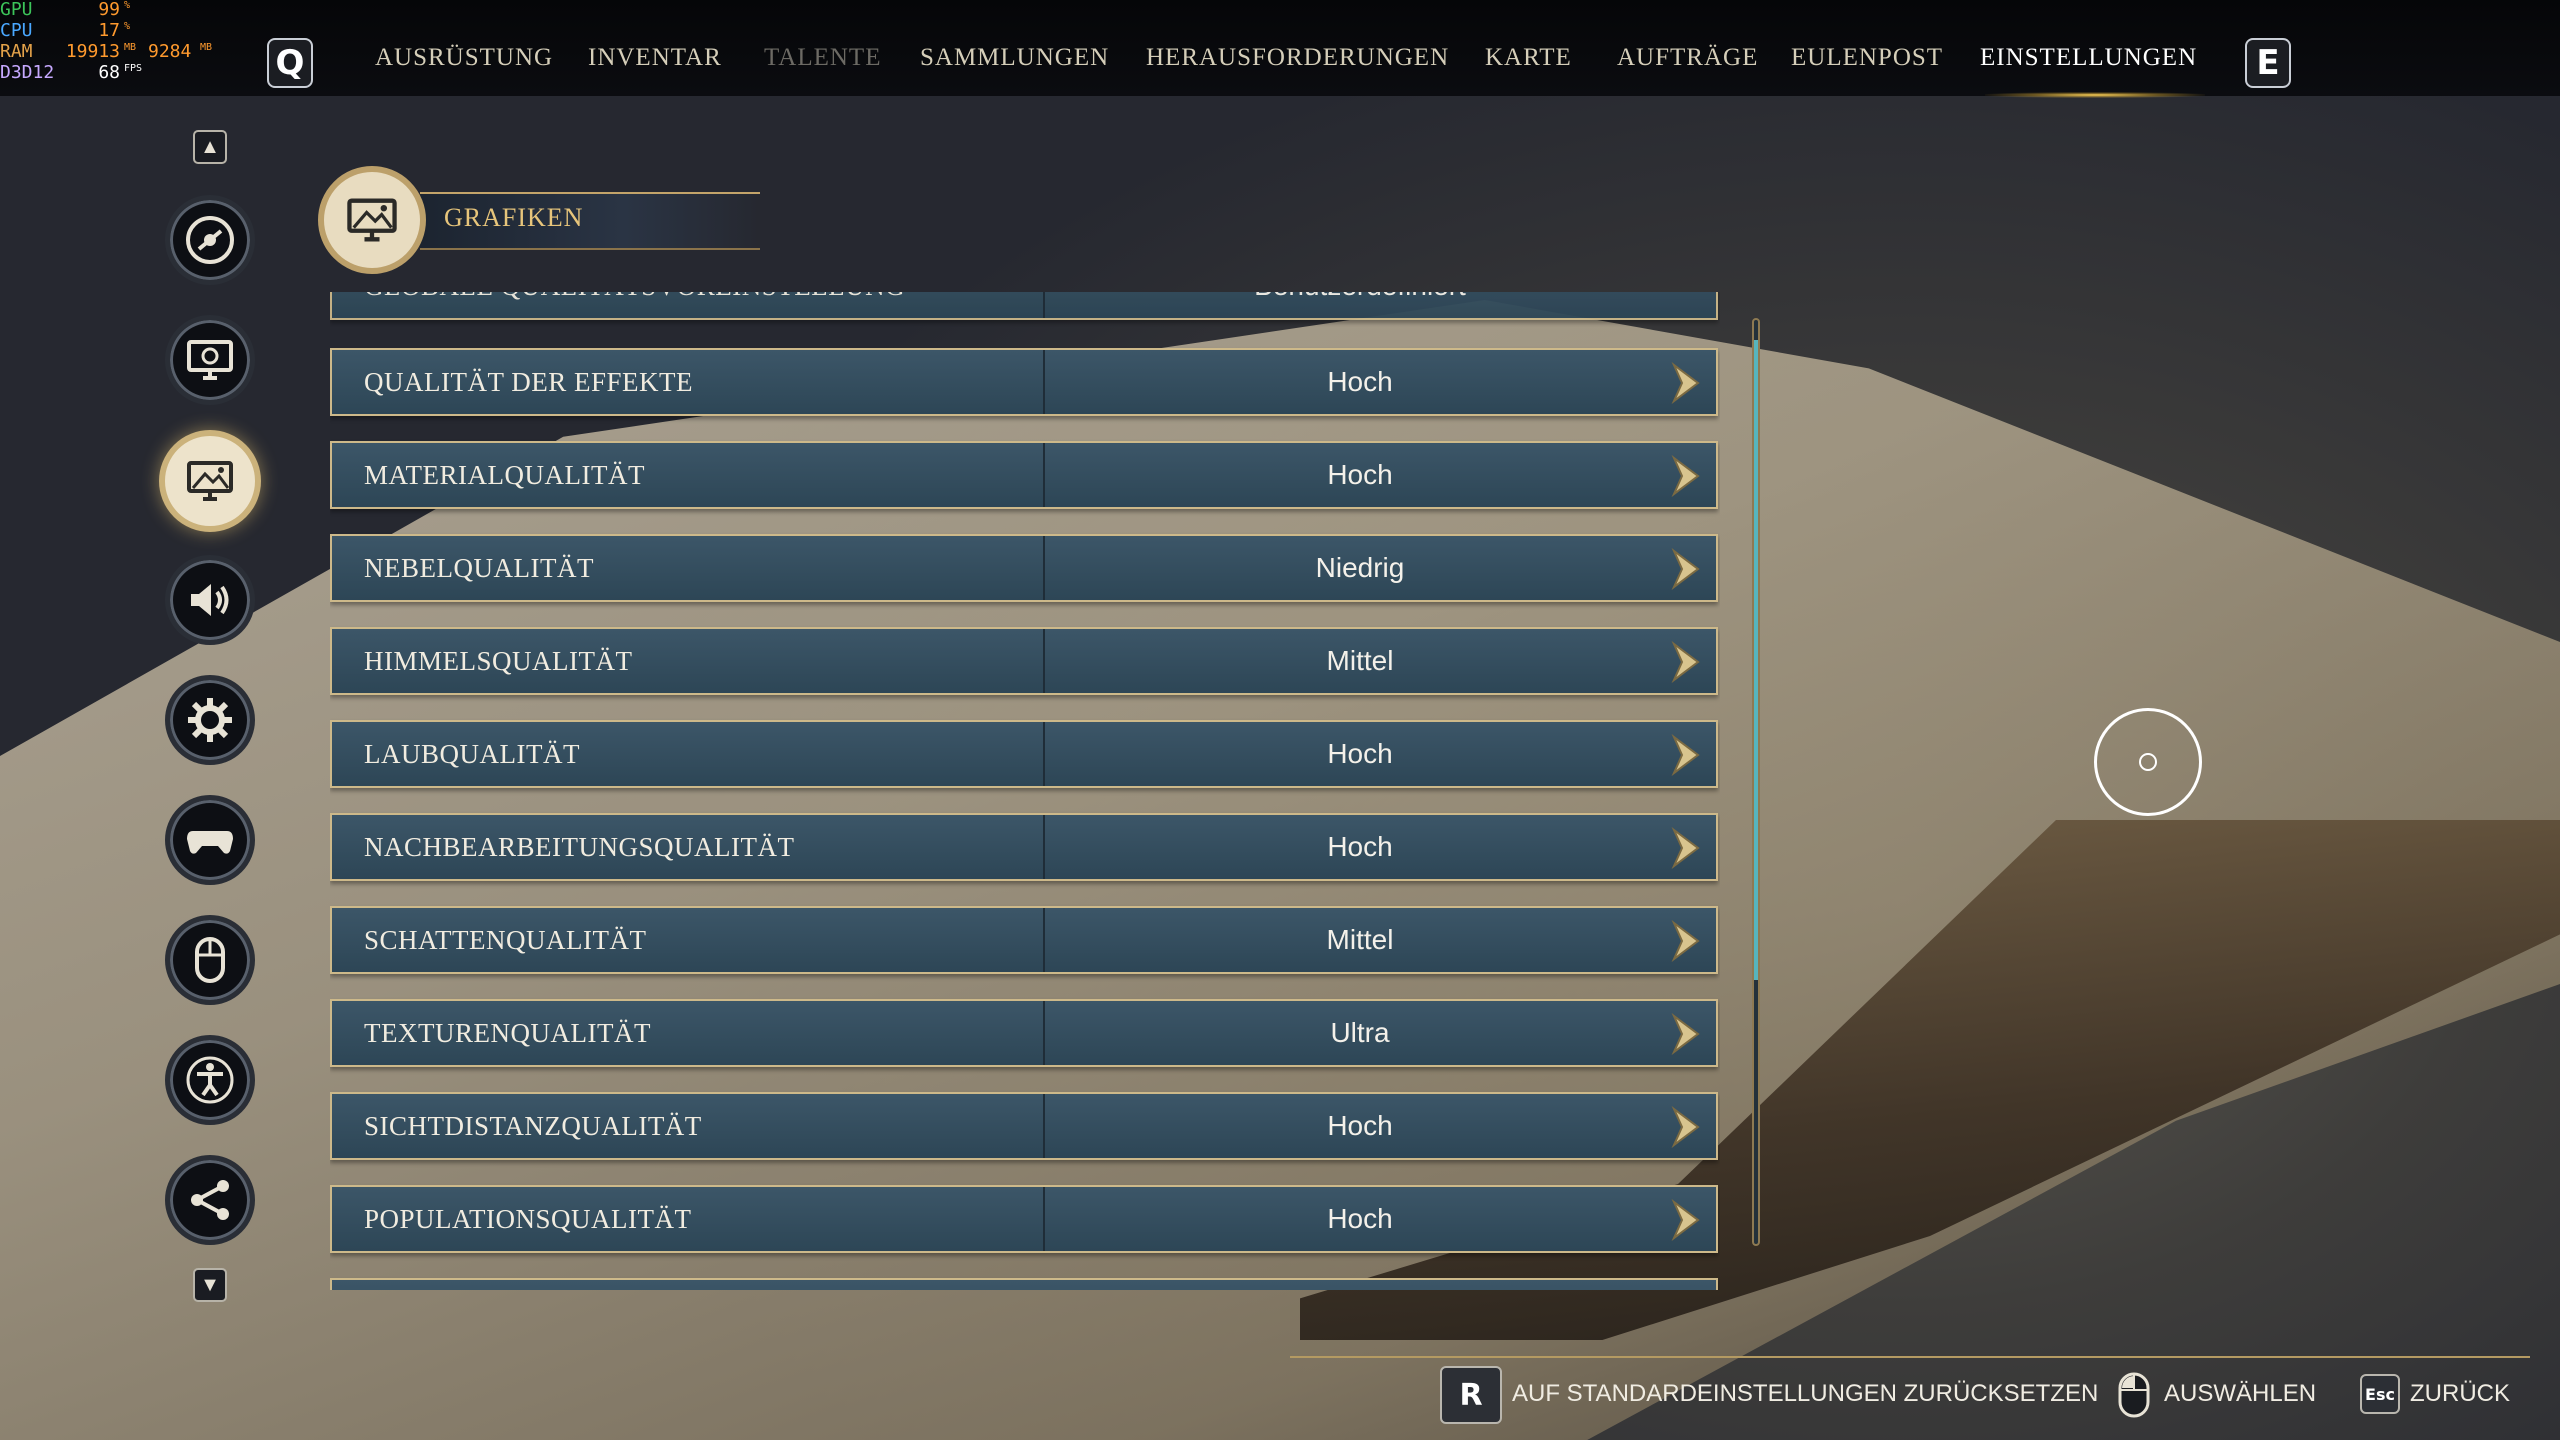 Image resolution: width=2560 pixels, height=1440 pixels. Describe the element at coordinates (472, 754) in the screenshot. I see `setting-label: LAUBQUALITÄT` at that location.